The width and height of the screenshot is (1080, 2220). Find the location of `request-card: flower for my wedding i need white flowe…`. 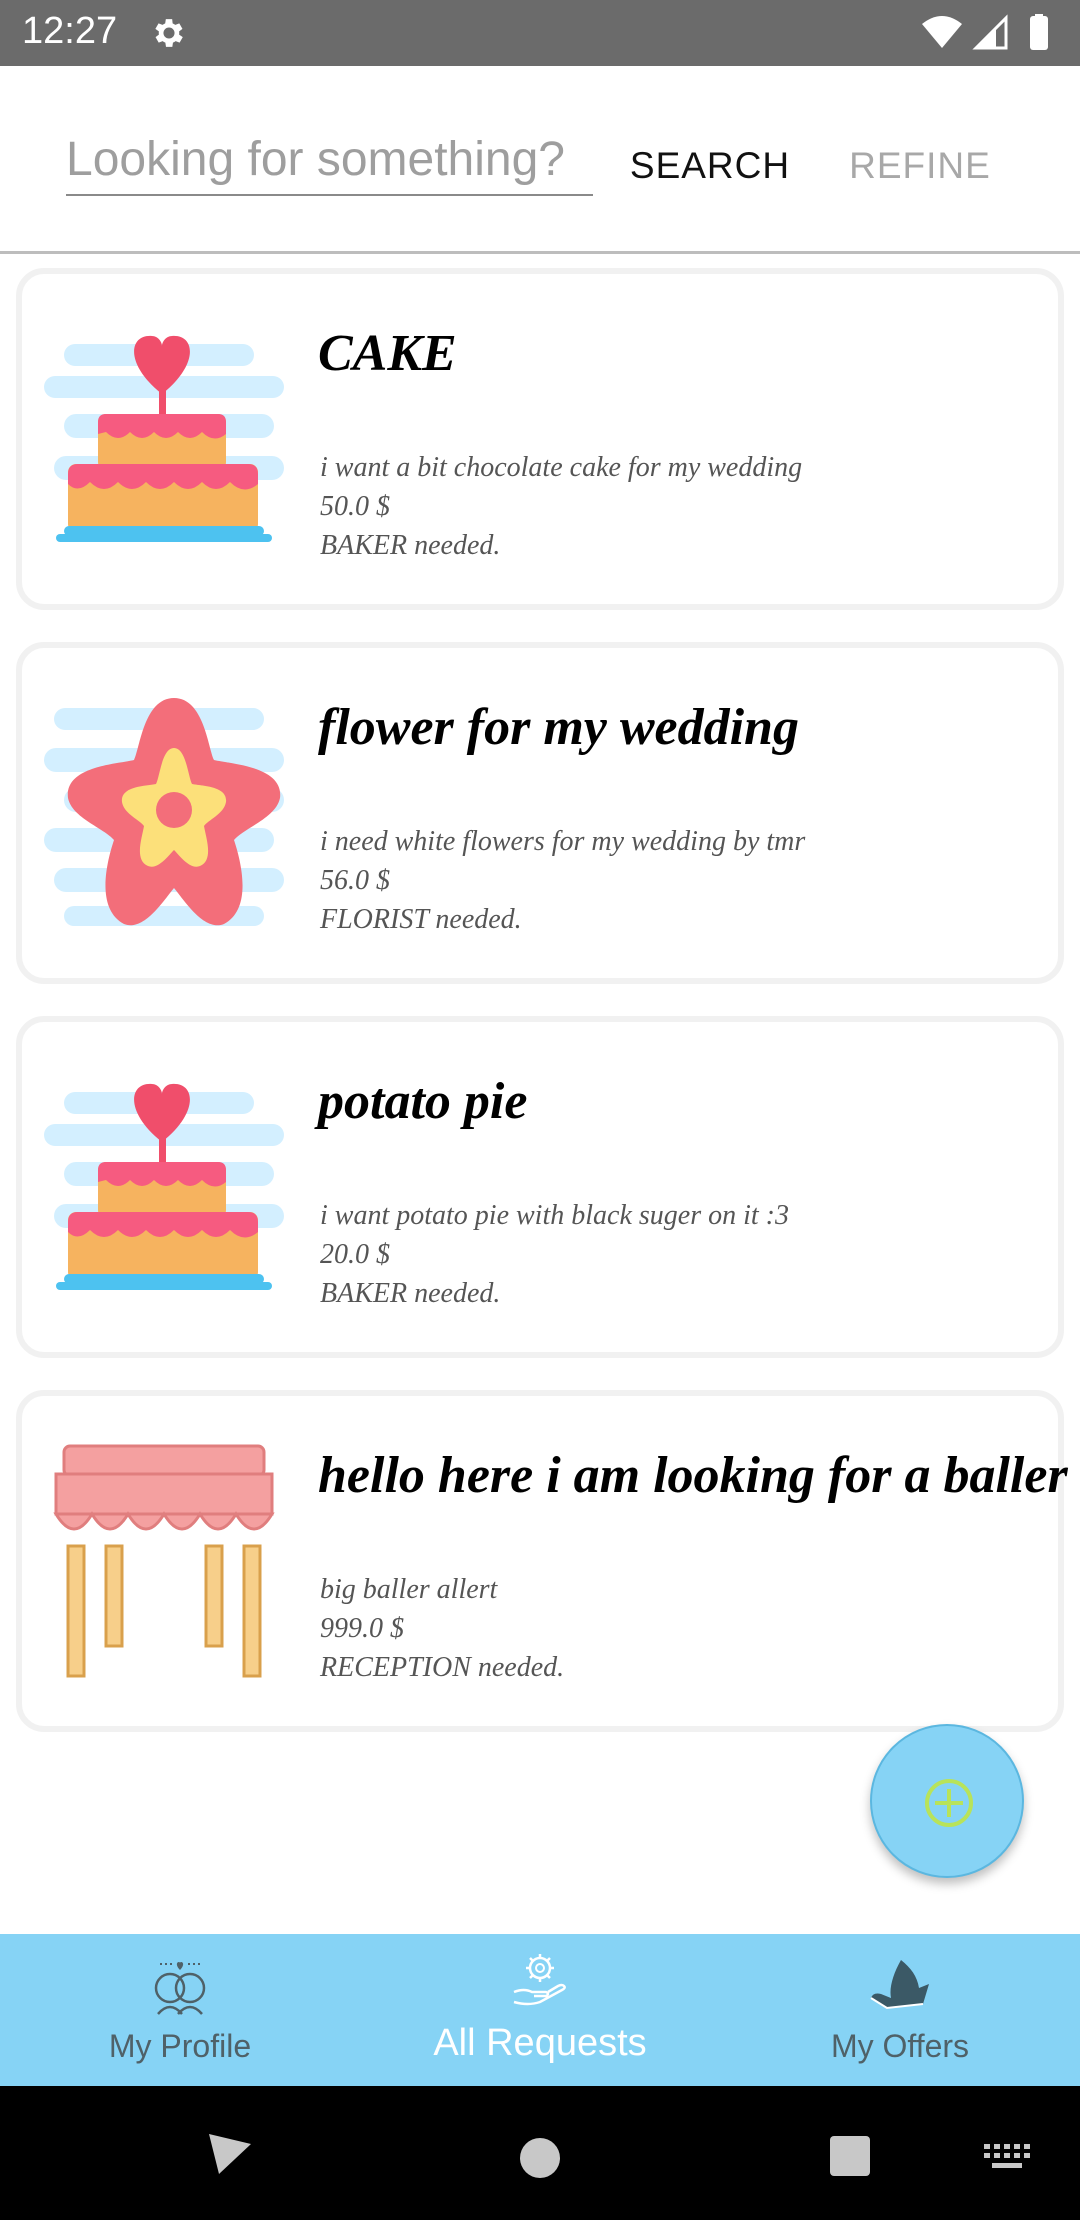

request-card: flower for my wedding i need white flowe… is located at coordinates (540, 813).